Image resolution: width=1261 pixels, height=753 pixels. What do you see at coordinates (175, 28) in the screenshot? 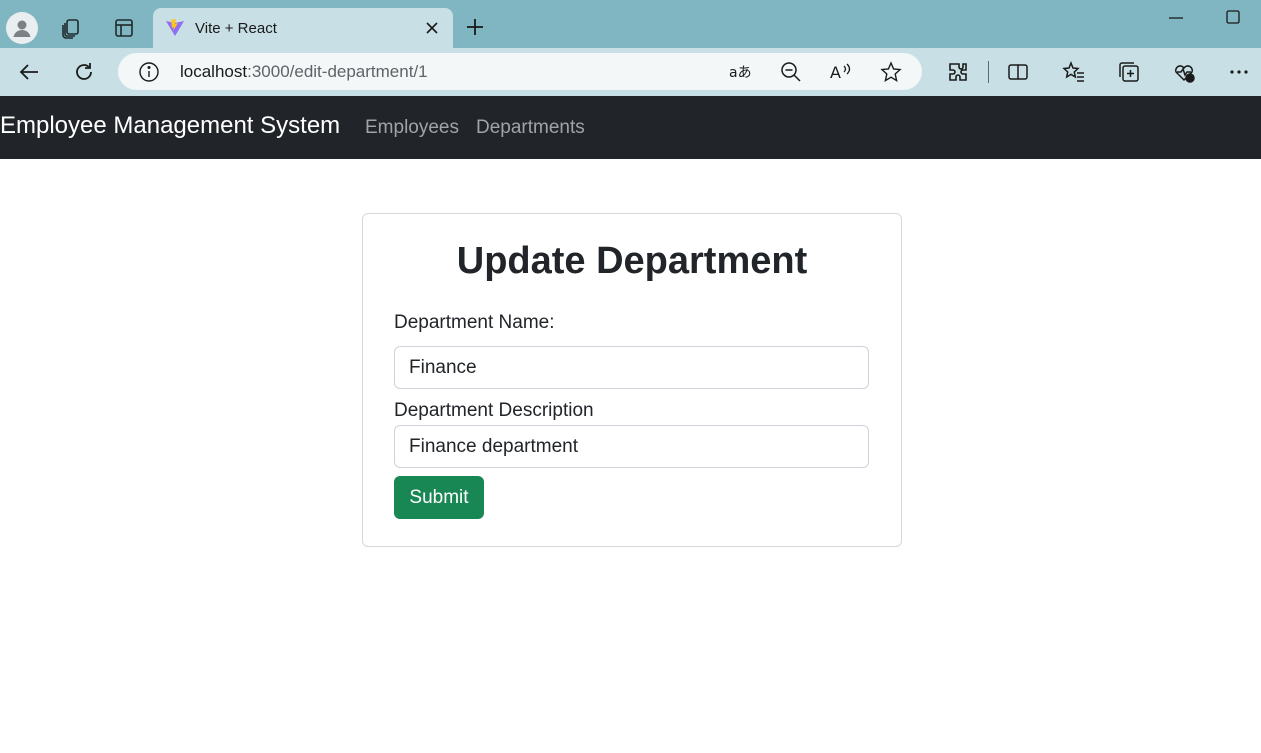
I see `vite-favicon-icon` at bounding box center [175, 28].